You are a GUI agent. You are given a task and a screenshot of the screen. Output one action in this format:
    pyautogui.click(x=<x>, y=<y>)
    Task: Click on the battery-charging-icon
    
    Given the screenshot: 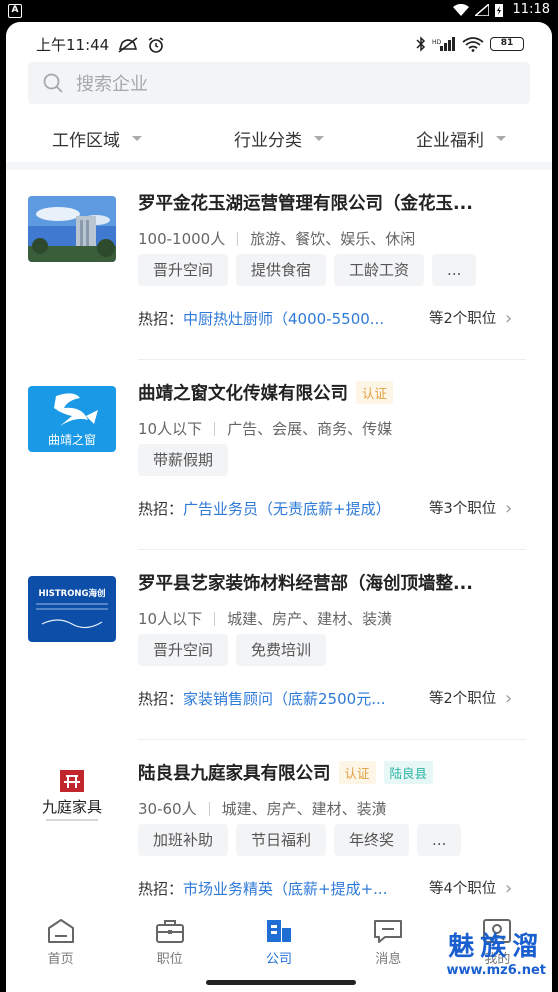 What is the action you would take?
    pyautogui.click(x=498, y=10)
    